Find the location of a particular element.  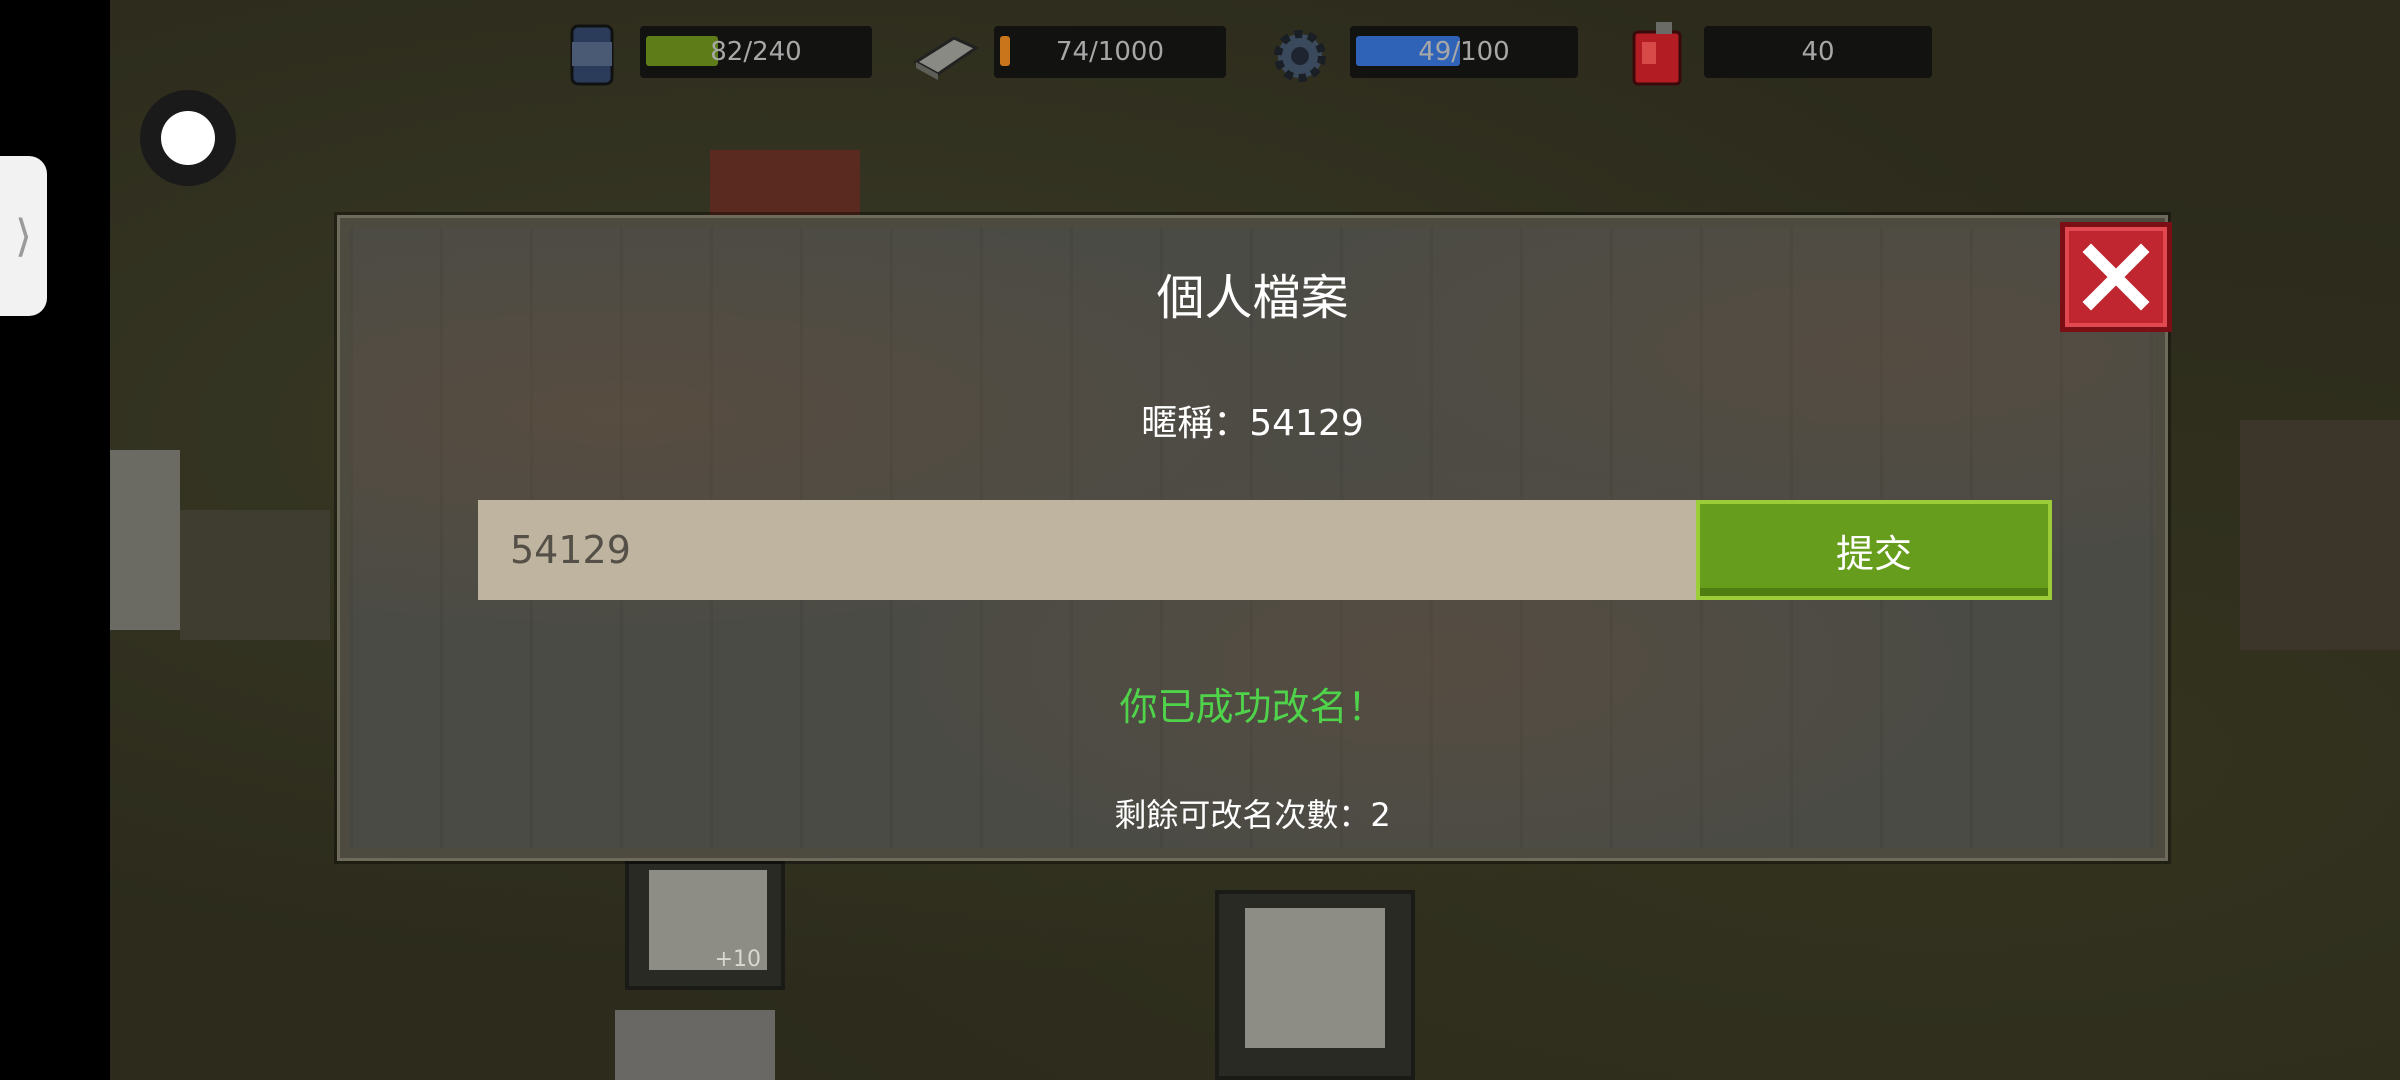

food-bar: 82/240 is located at coordinates (756, 52).